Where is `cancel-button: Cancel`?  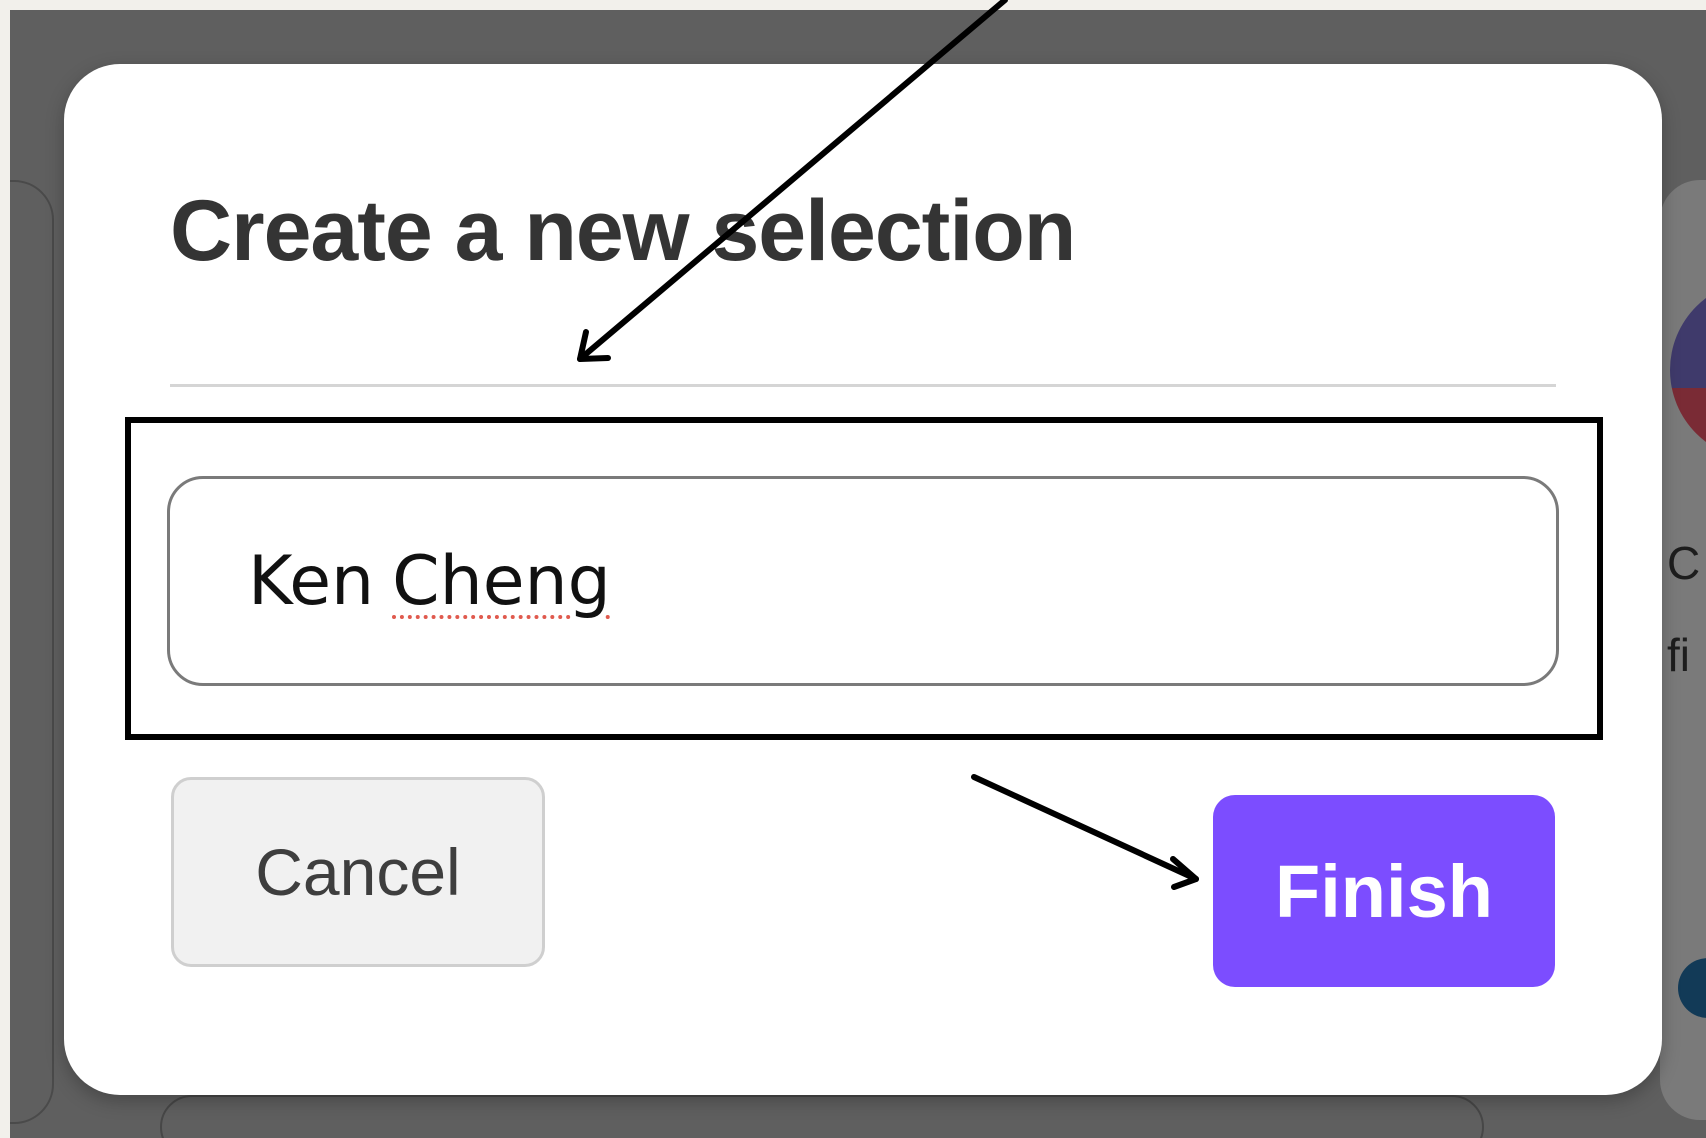 cancel-button: Cancel is located at coordinates (358, 872).